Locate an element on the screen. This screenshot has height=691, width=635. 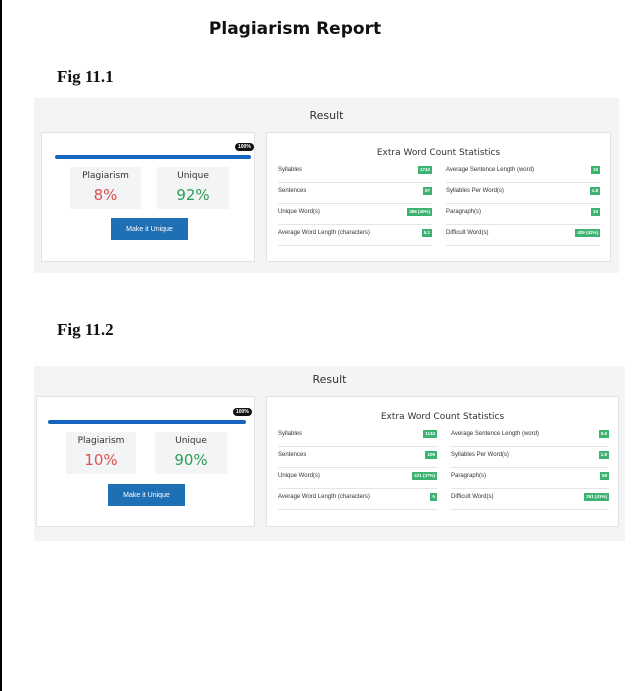
stat-row: Average Word Length (characters) 5 is located at coordinates (357, 499).